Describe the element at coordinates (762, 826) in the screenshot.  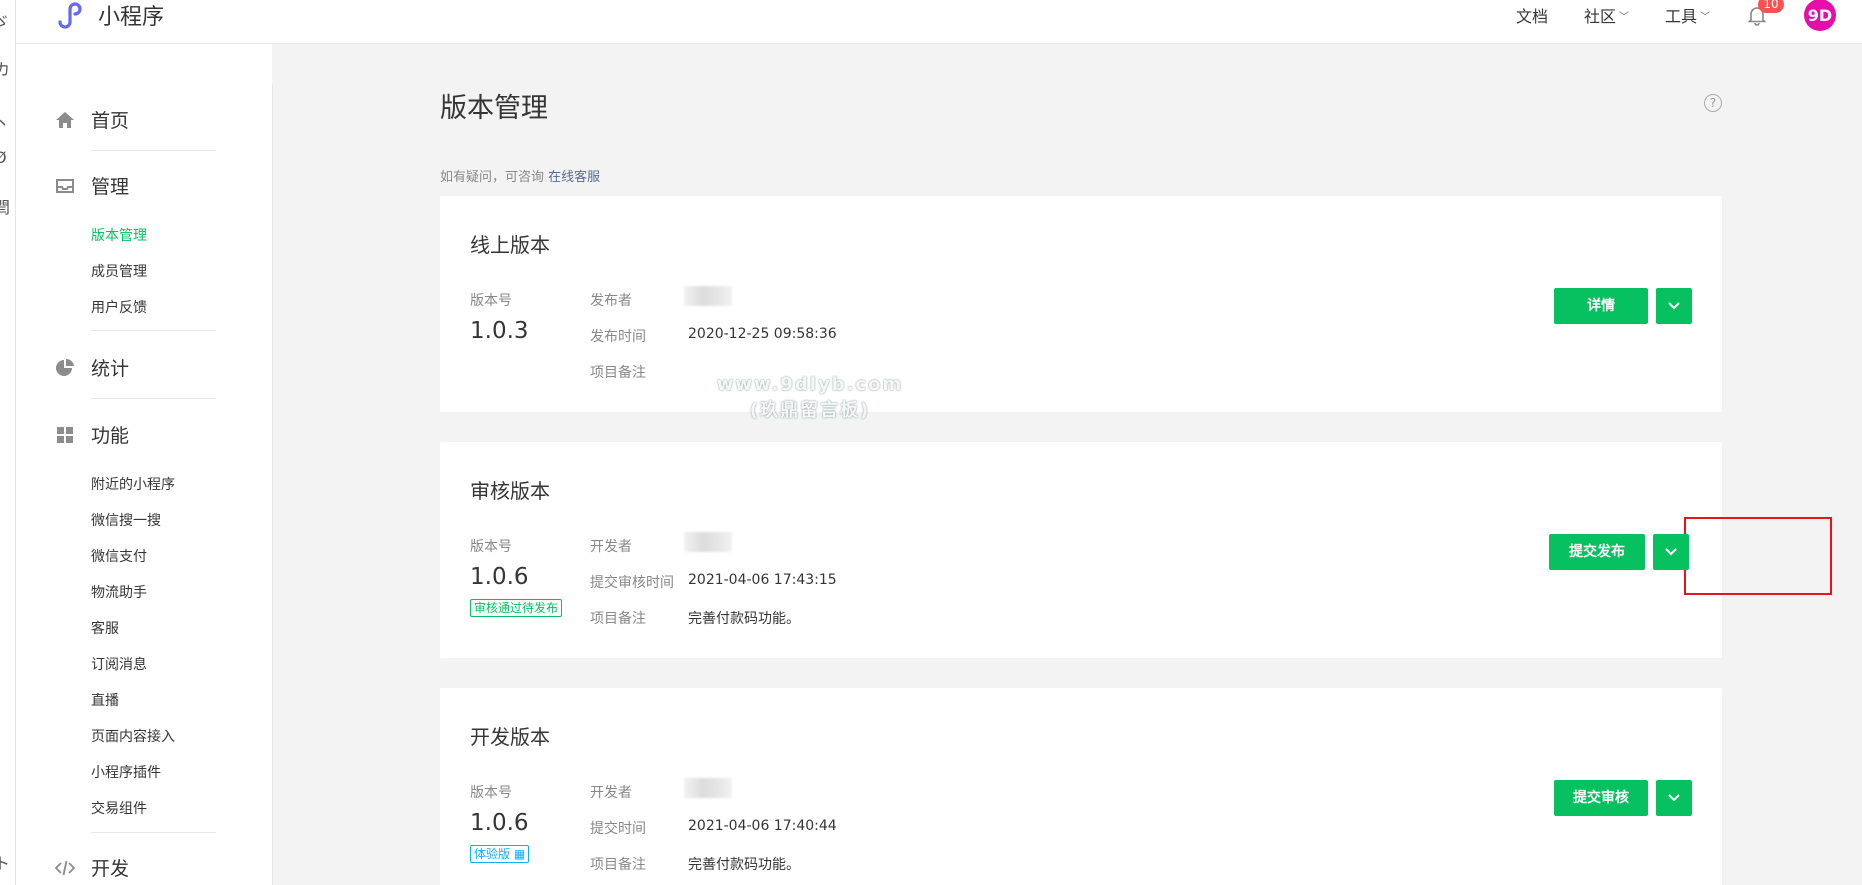
I see `submit-time: 2021-04-06 17:40:44` at that location.